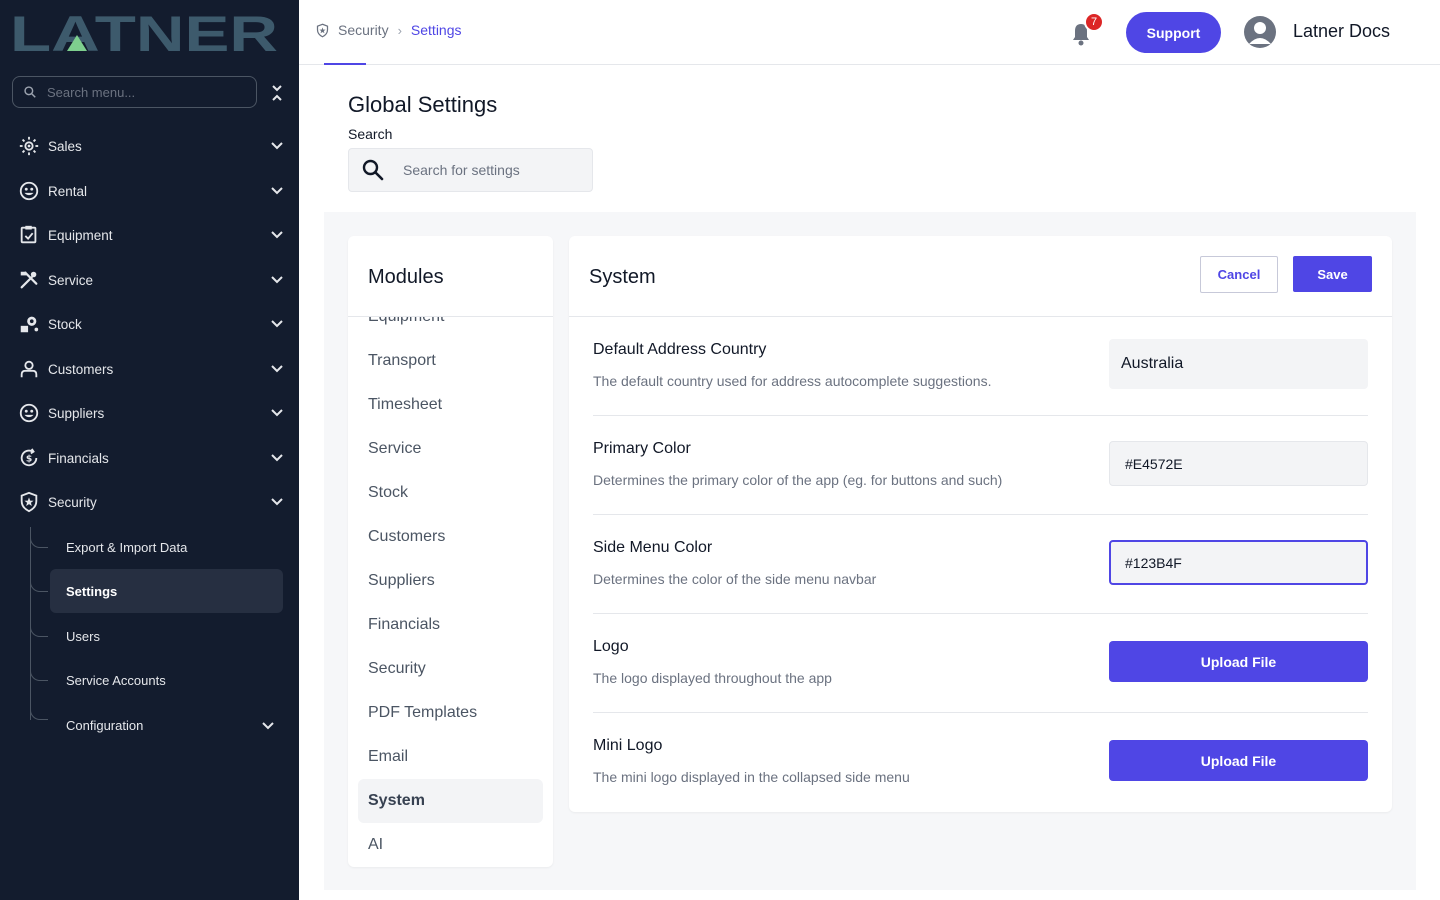  Describe the element at coordinates (80, 235) in the screenshot. I see `sidebar-item-label: Equipment` at that location.